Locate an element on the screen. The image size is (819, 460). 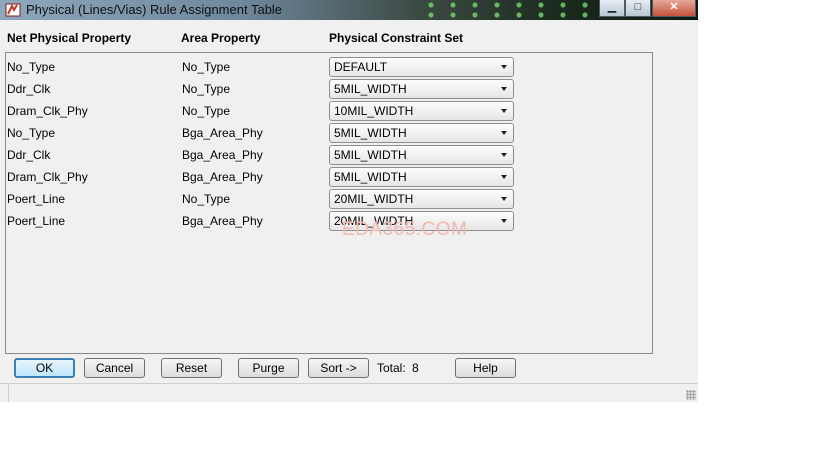
table-row: Dram_Clk_Phy No_Type 10MIL_WIDTH is located at coordinates (329, 111).